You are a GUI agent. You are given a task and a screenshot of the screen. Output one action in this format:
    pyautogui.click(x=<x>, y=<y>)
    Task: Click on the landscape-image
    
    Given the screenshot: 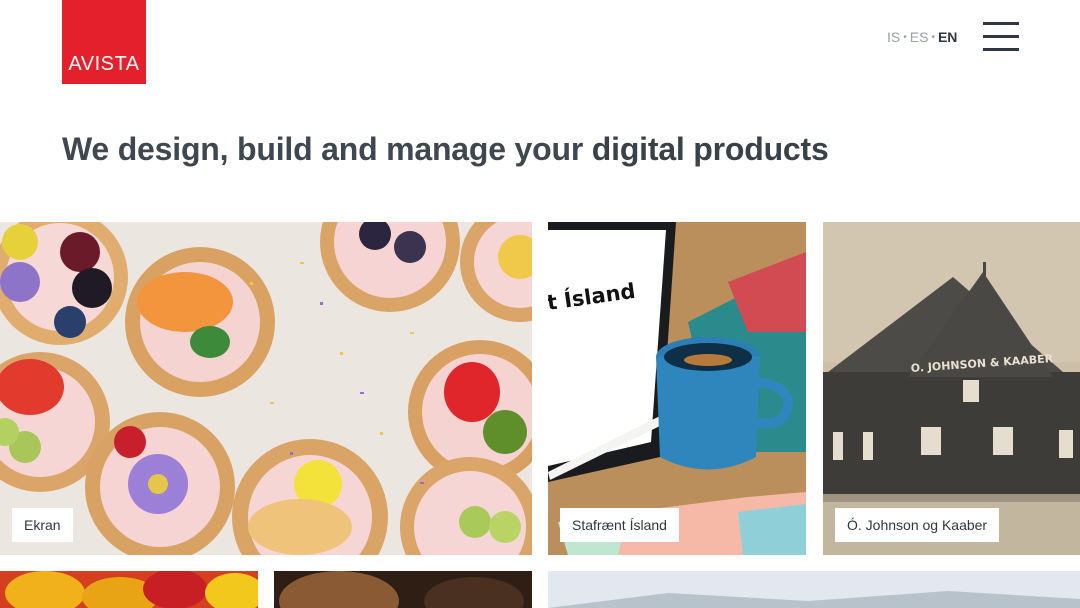 What is the action you would take?
    pyautogui.click(x=814, y=589)
    